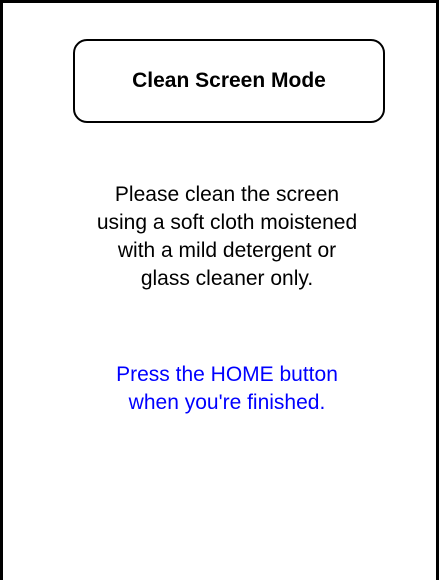 This screenshot has height=580, width=439. What do you see at coordinates (227, 250) in the screenshot?
I see `instruction-line: with a mild detergent or` at bounding box center [227, 250].